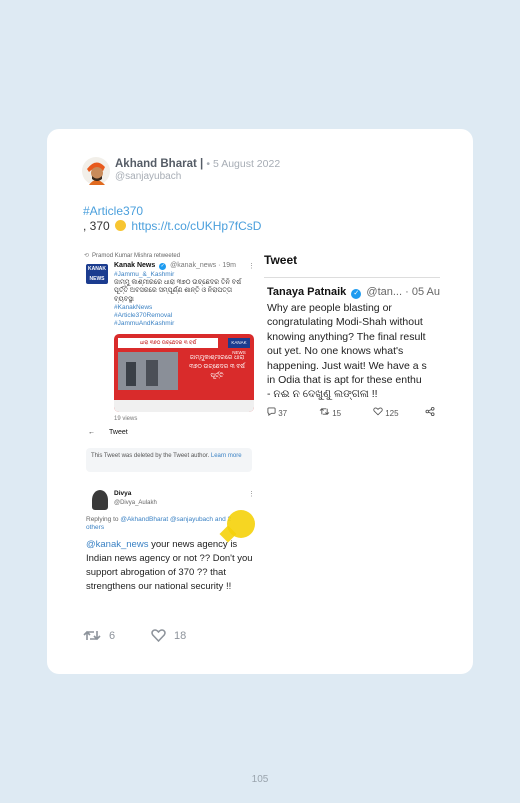 The width and height of the screenshot is (520, 803). I want to click on post-link: https://t.co/cUKHp7fCsD, so click(196, 226).